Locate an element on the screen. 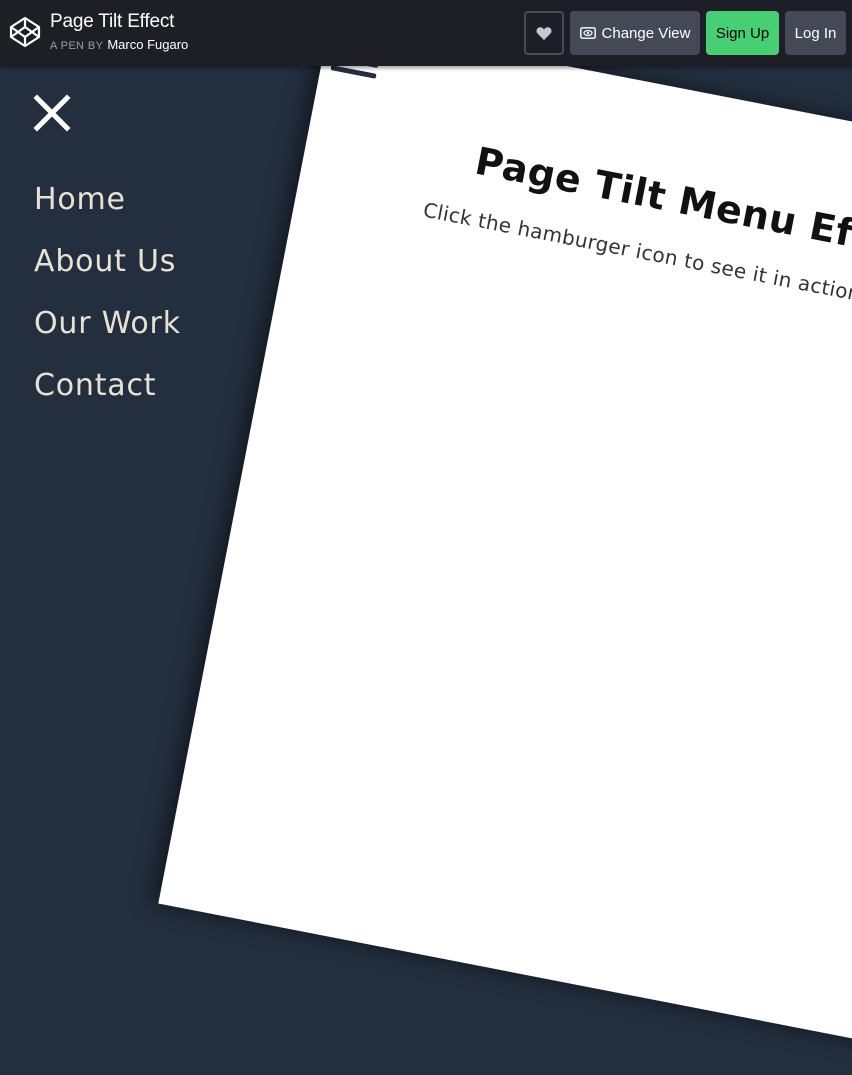 This screenshot has height=1075, width=852. log-in-button: Log In is located at coordinates (815, 33).